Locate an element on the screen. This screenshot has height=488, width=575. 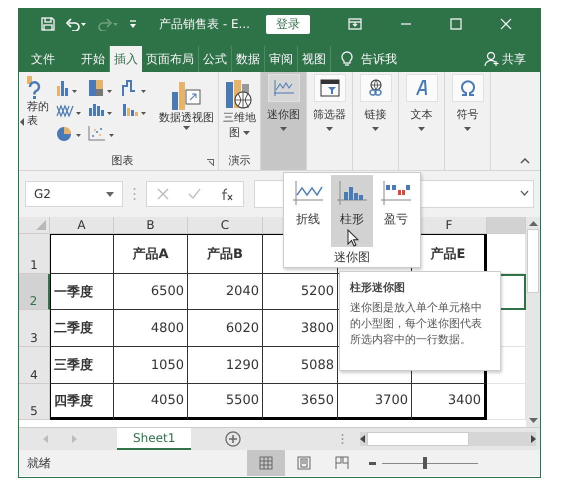
add-sheet-icon is located at coordinates (233, 439).